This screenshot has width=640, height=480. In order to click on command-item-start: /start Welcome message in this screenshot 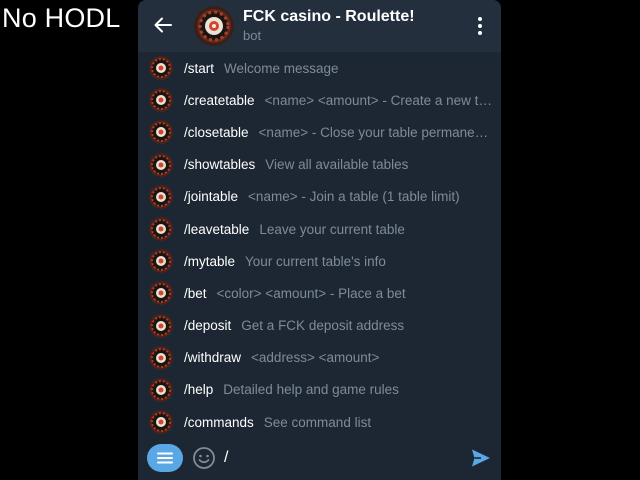, I will do `click(319, 68)`.